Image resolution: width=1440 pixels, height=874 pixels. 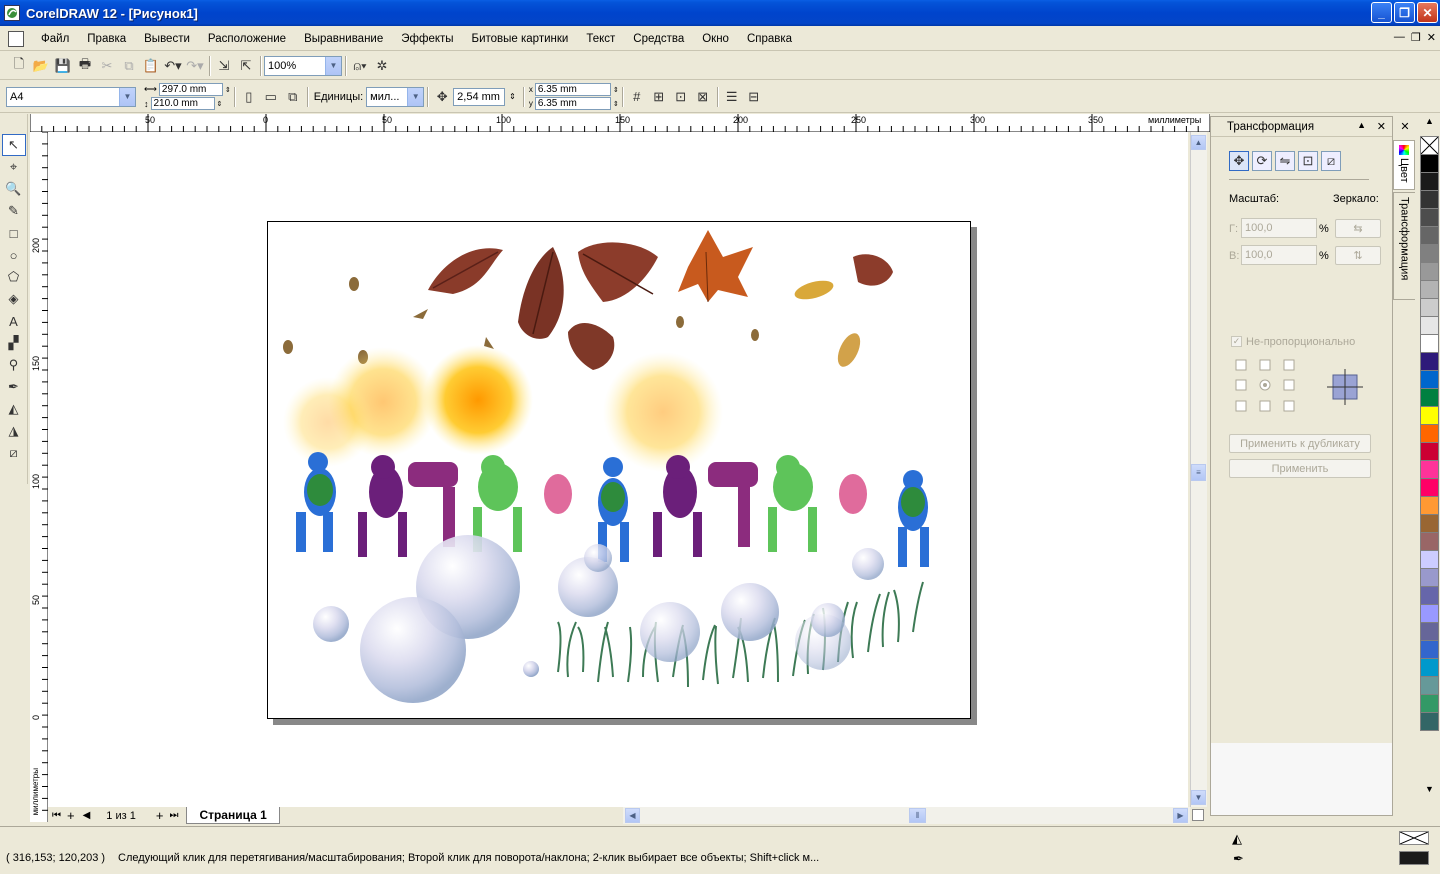 What do you see at coordinates (63, 66) in the screenshot?
I see `save-icon: 💾` at bounding box center [63, 66].